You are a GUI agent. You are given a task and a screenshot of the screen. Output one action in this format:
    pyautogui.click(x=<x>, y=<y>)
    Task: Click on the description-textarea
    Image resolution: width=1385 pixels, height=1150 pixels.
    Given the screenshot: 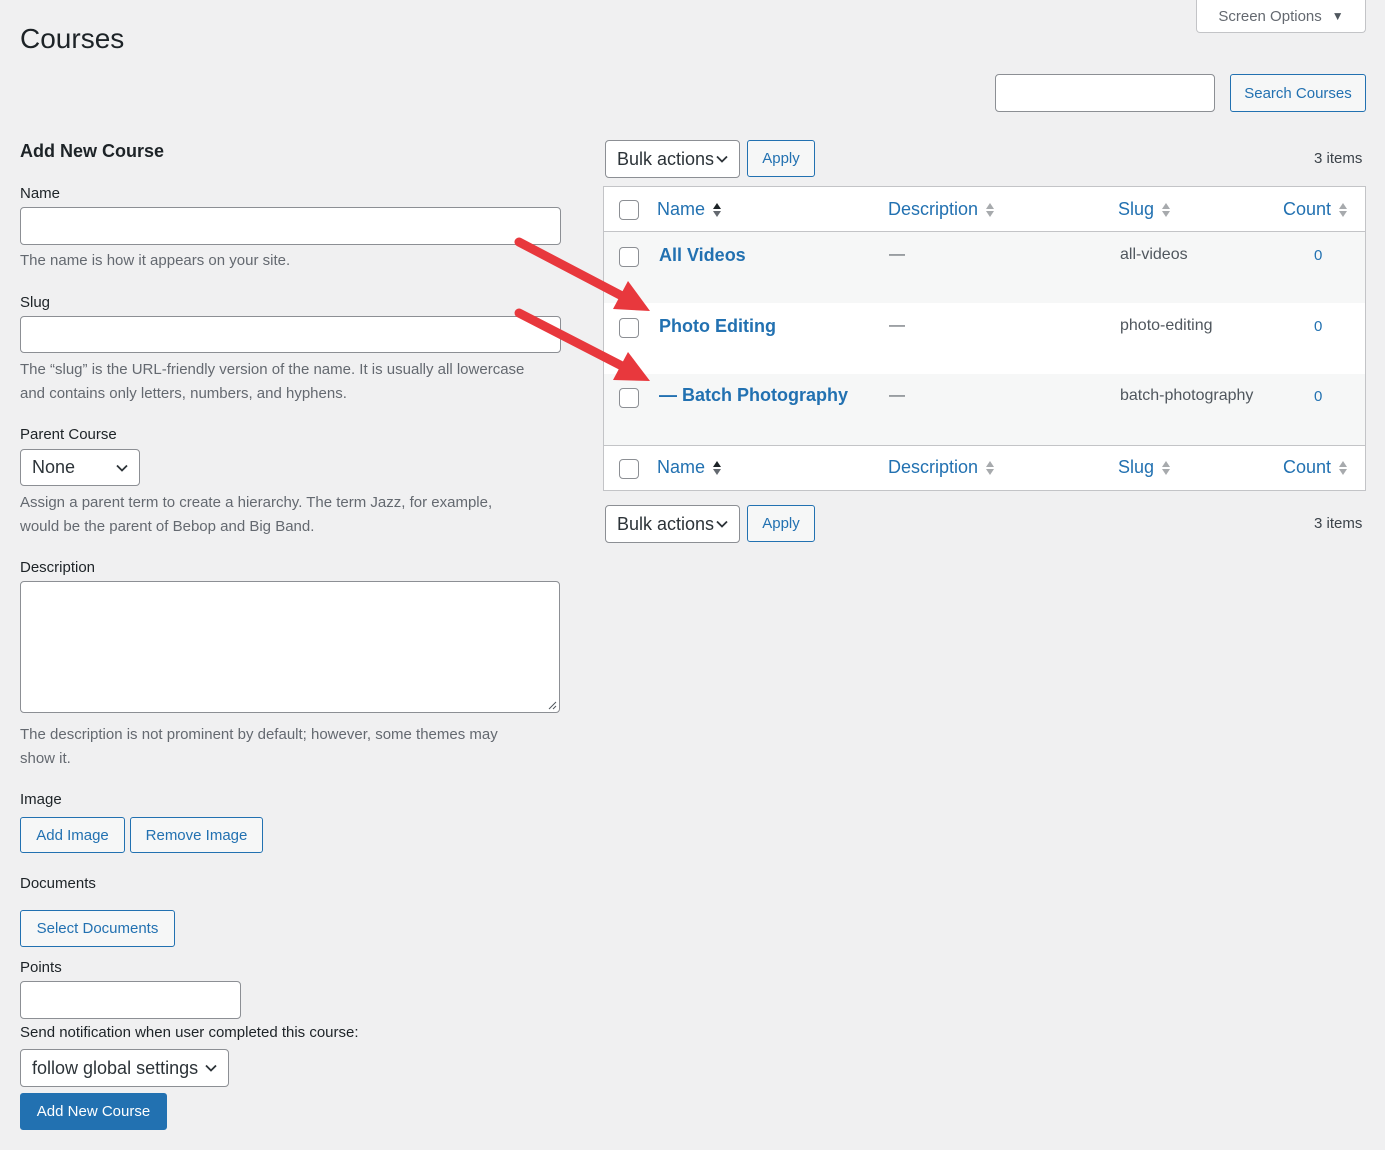 What is the action you would take?
    pyautogui.click(x=290, y=647)
    